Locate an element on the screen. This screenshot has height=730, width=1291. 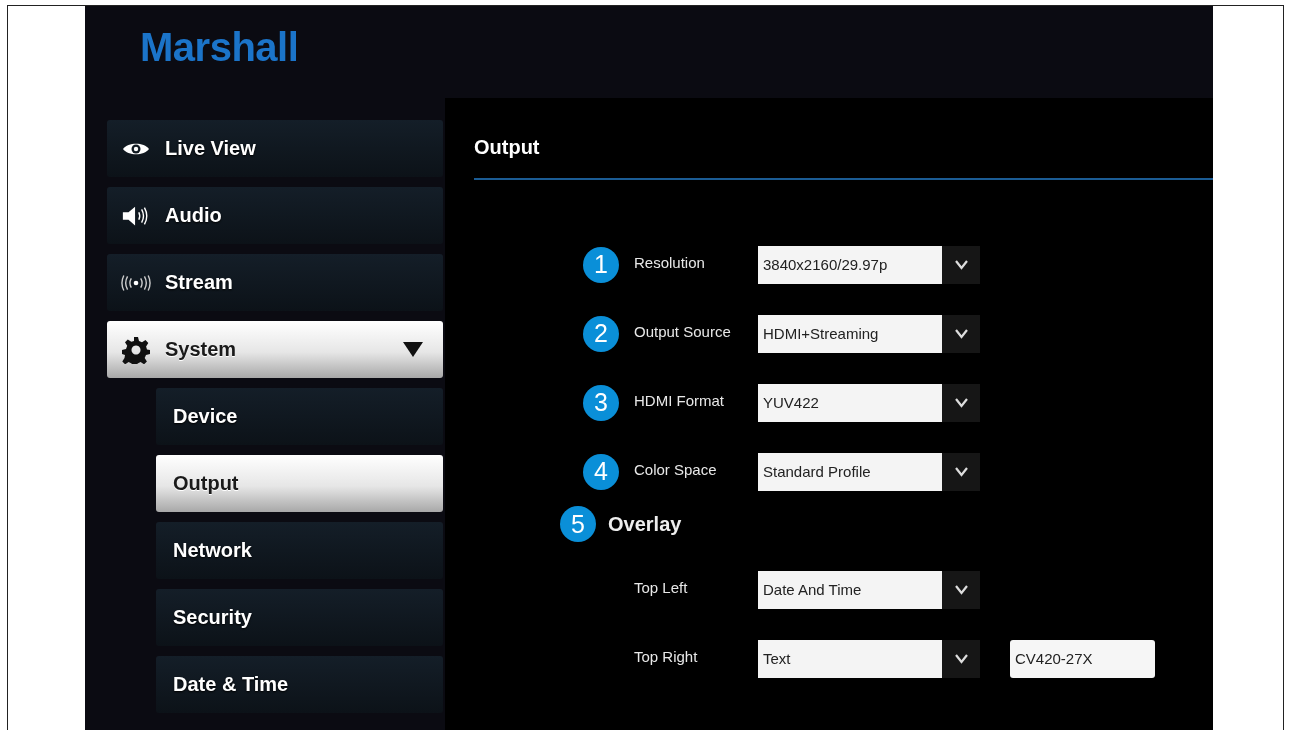
sidebar-item: Audio is located at coordinates (275, 215).